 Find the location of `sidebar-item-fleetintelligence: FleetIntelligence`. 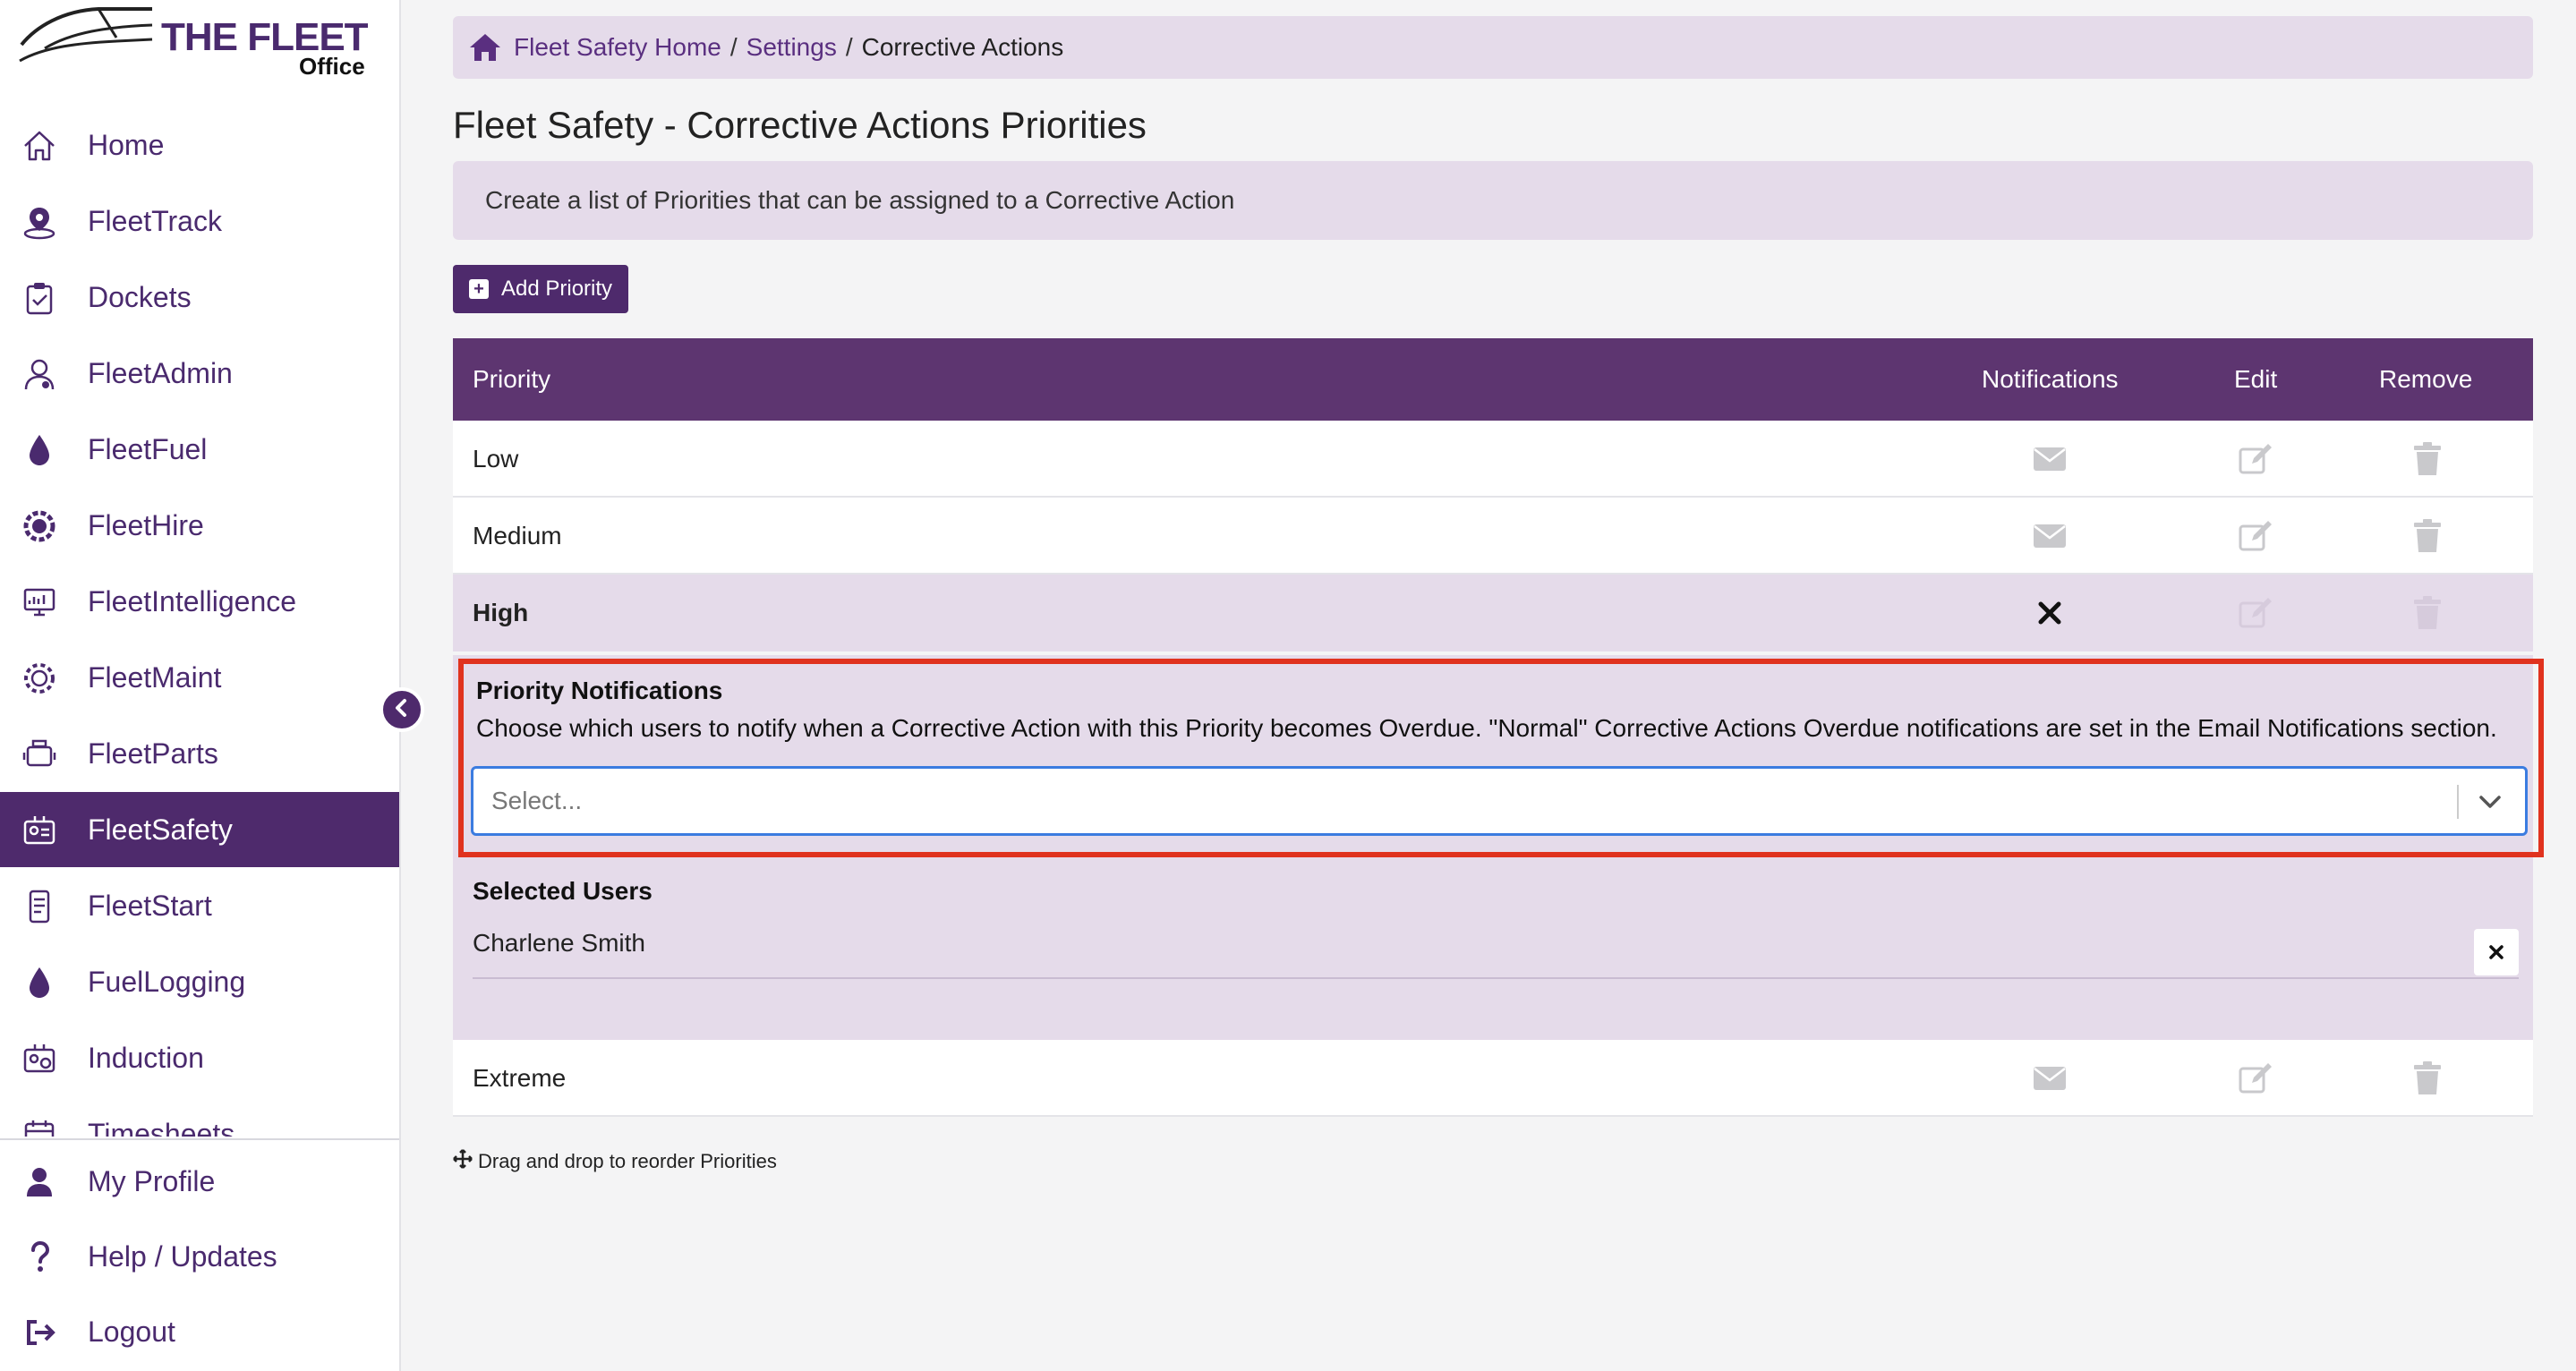

sidebar-item-fleetintelligence: FleetIntelligence is located at coordinates (199, 601).